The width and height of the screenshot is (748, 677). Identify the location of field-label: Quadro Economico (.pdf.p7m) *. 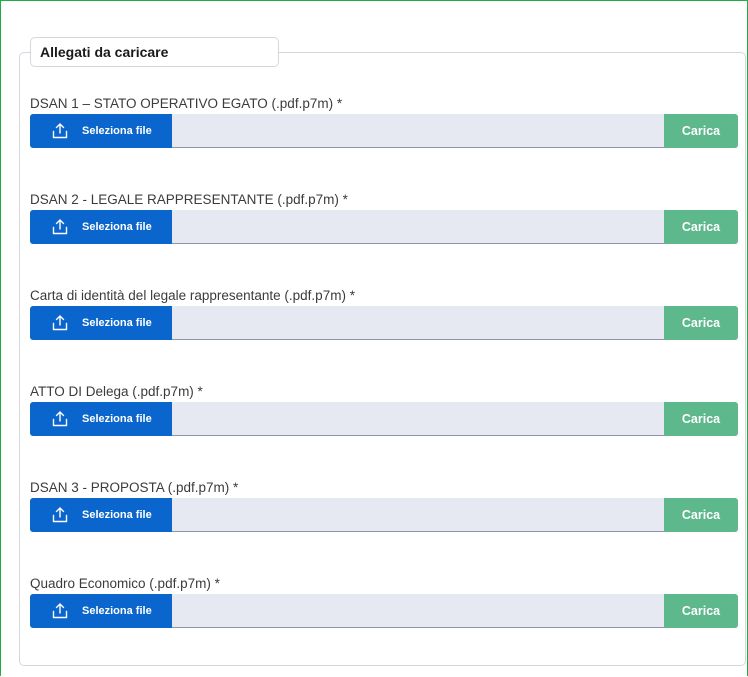
(125, 583).